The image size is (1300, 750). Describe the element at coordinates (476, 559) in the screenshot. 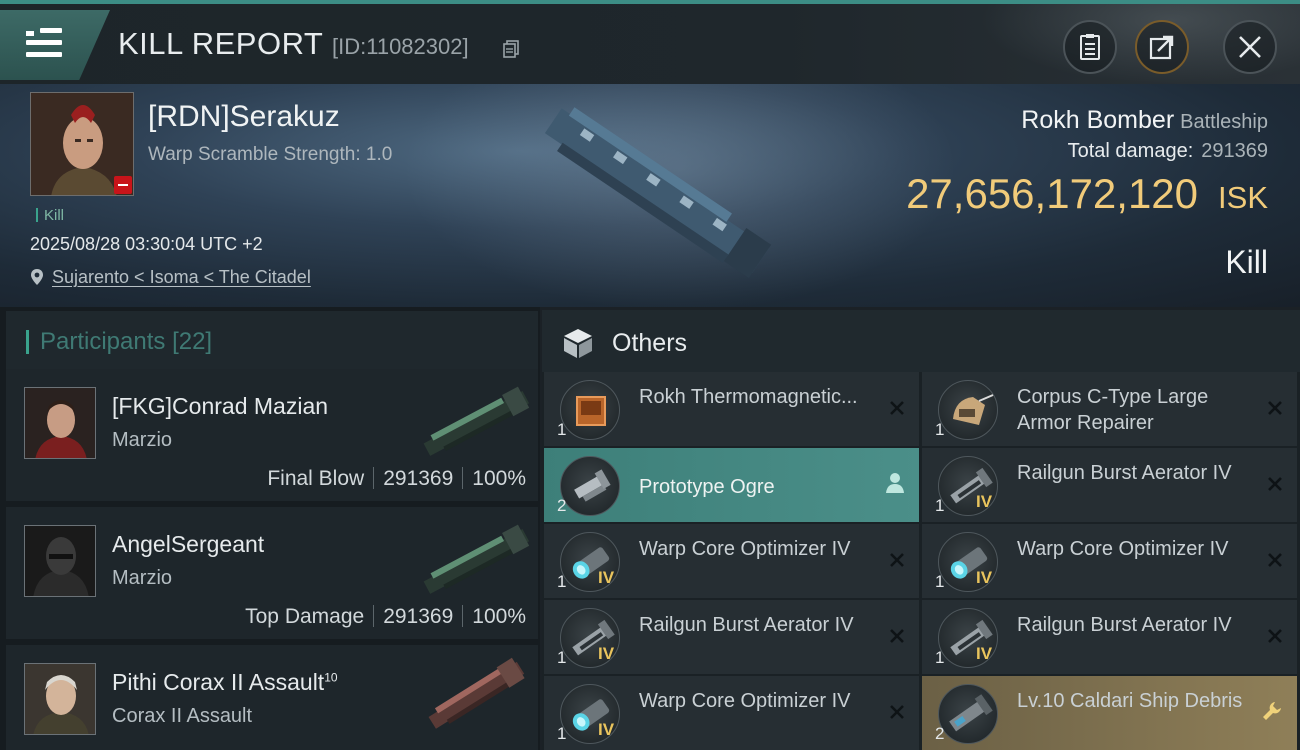

I see `participant-ship-image` at that location.